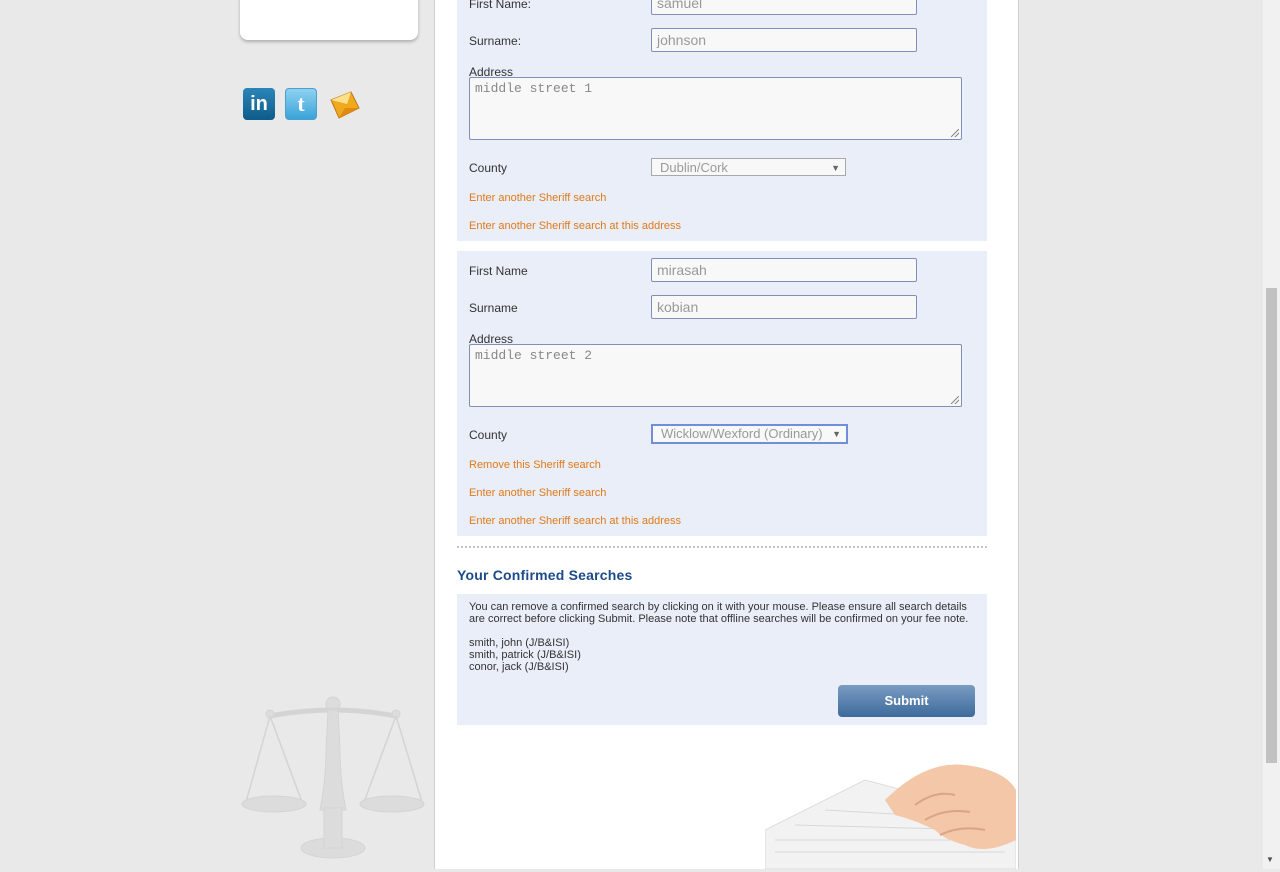 This screenshot has height=872, width=1280. What do you see at coordinates (535, 465) in the screenshot?
I see `remove-search-link: Remove this Sheriff search` at bounding box center [535, 465].